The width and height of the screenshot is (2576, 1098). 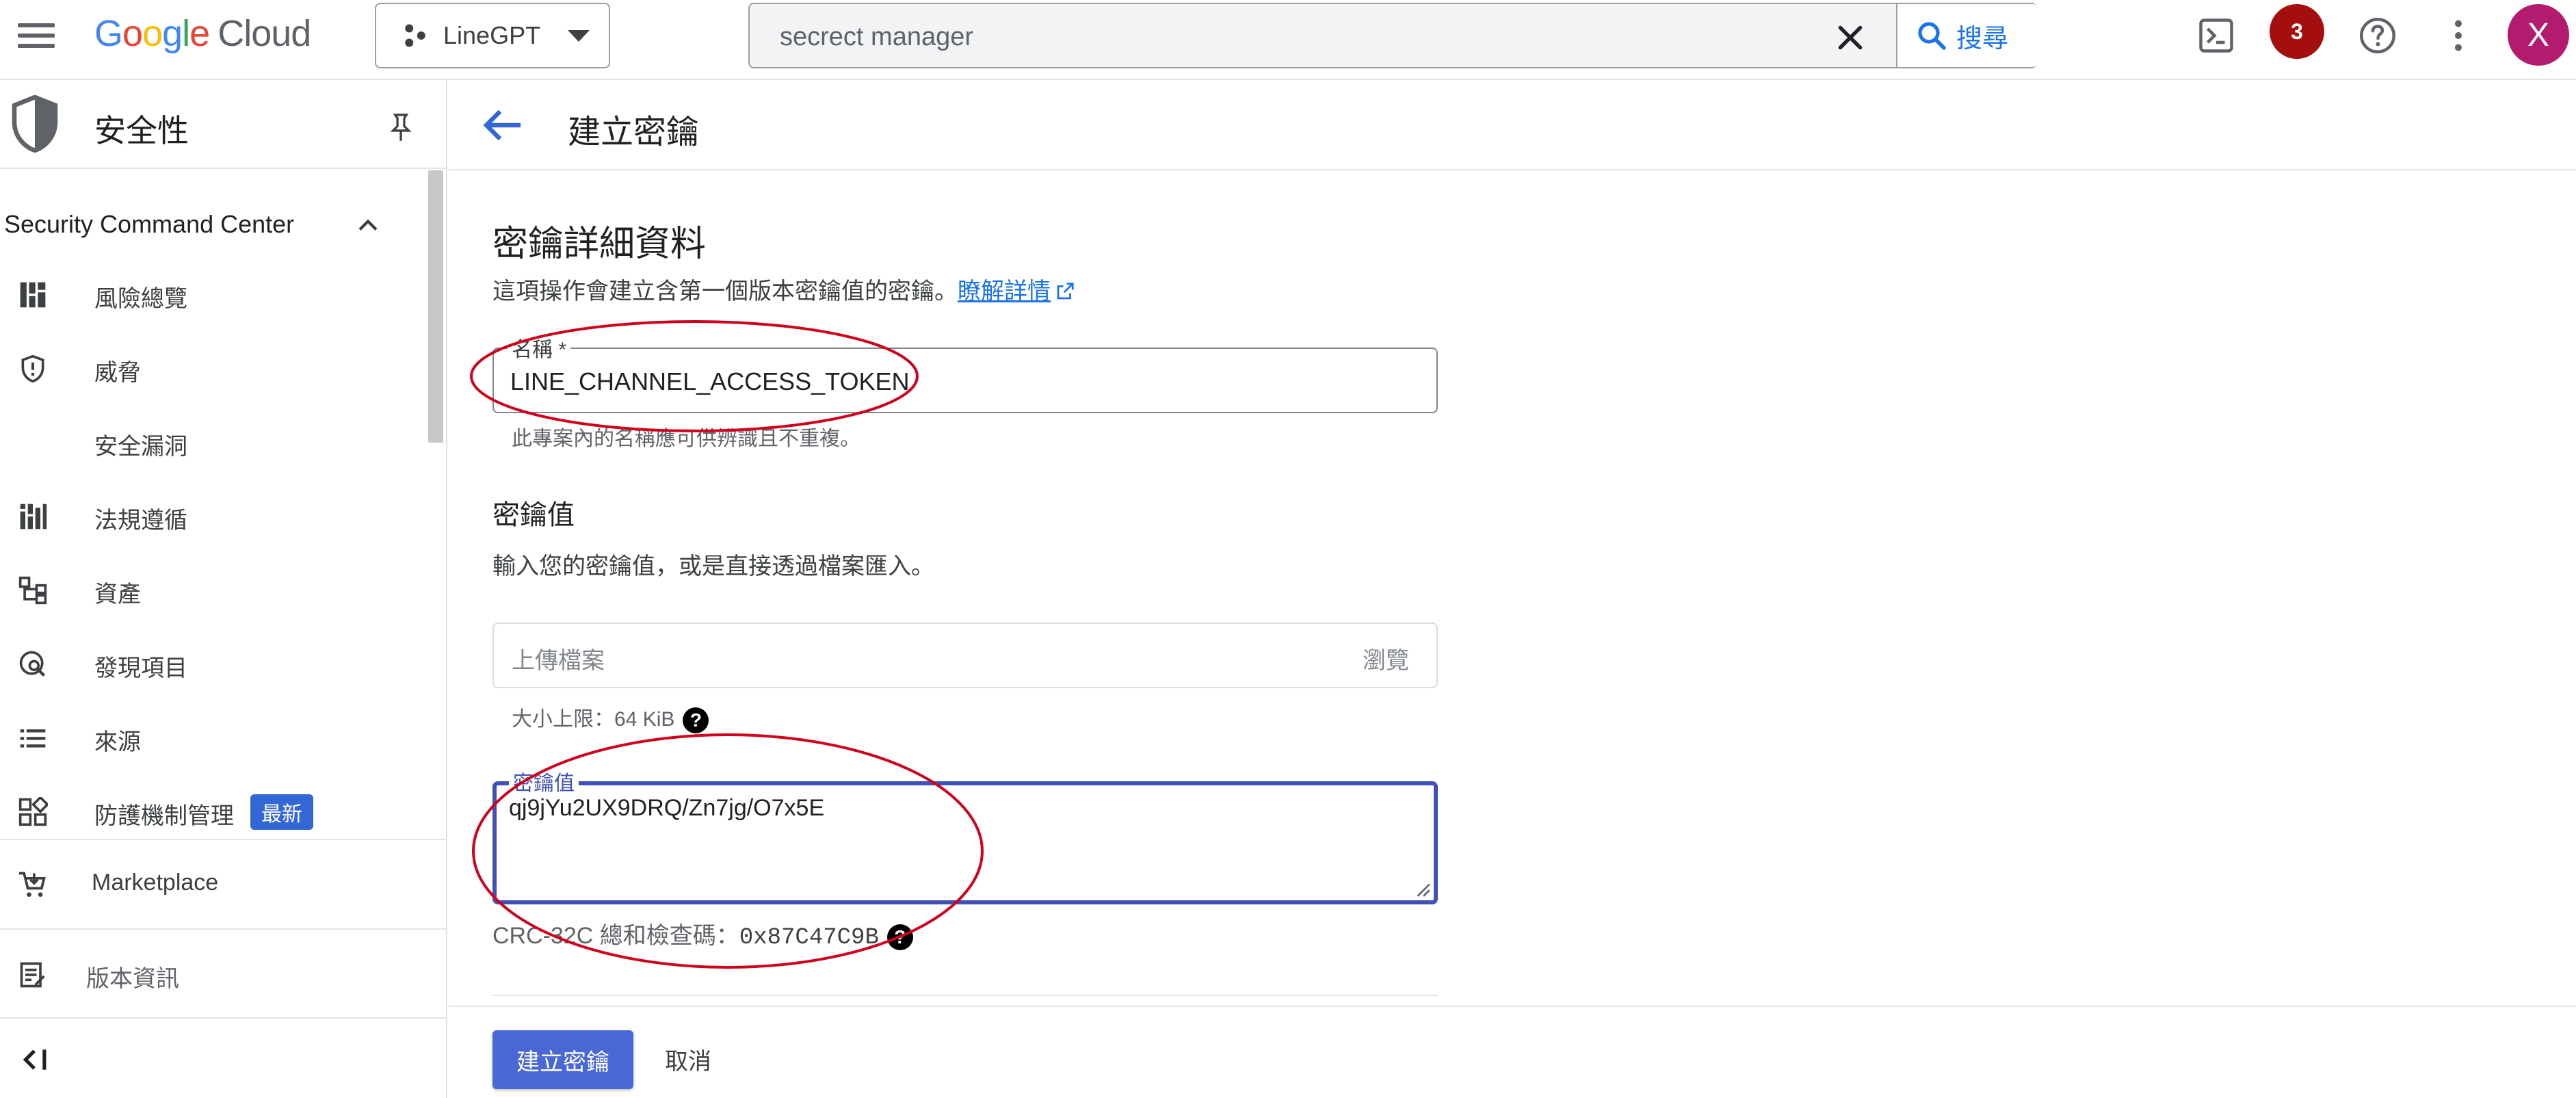 I want to click on secret-value-title: 密鑰值, so click(x=533, y=515).